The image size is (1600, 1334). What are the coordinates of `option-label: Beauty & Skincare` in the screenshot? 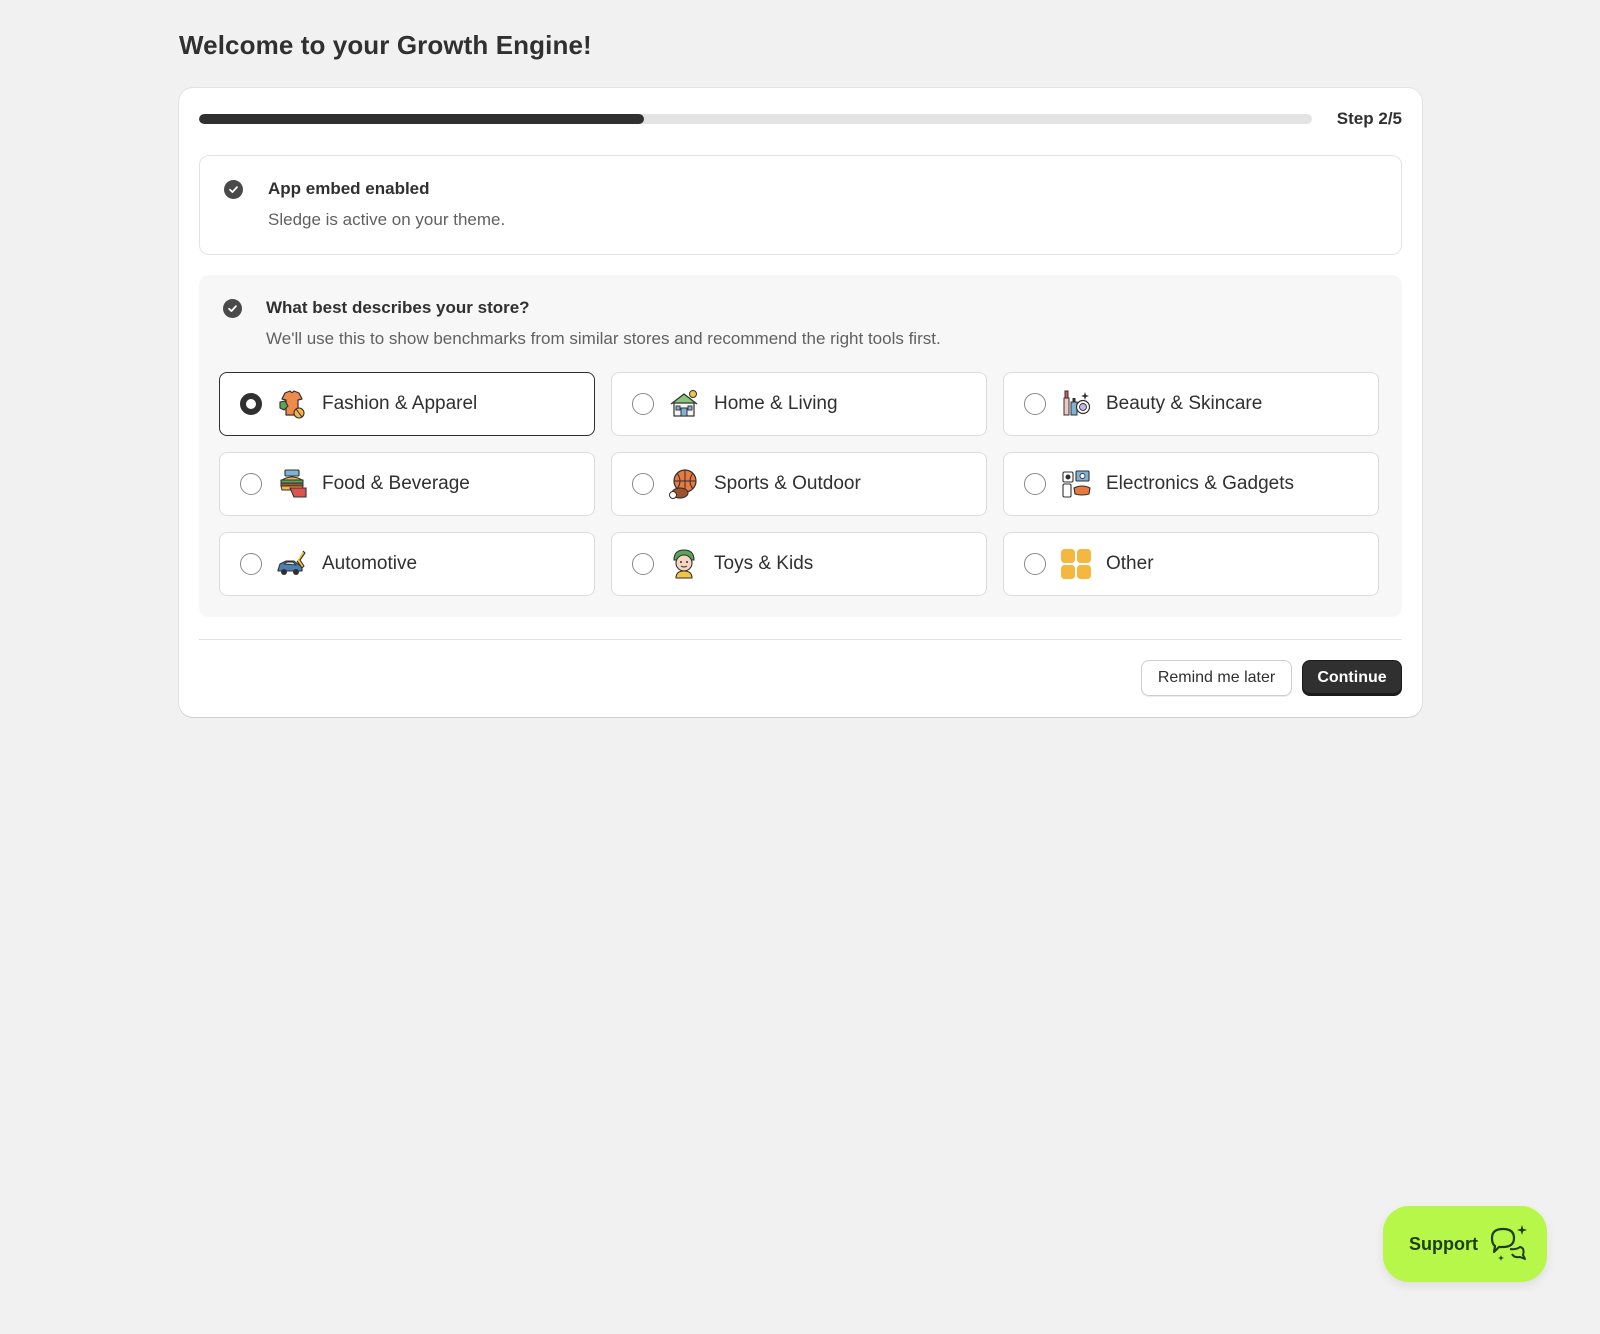 It's located at (1184, 403).